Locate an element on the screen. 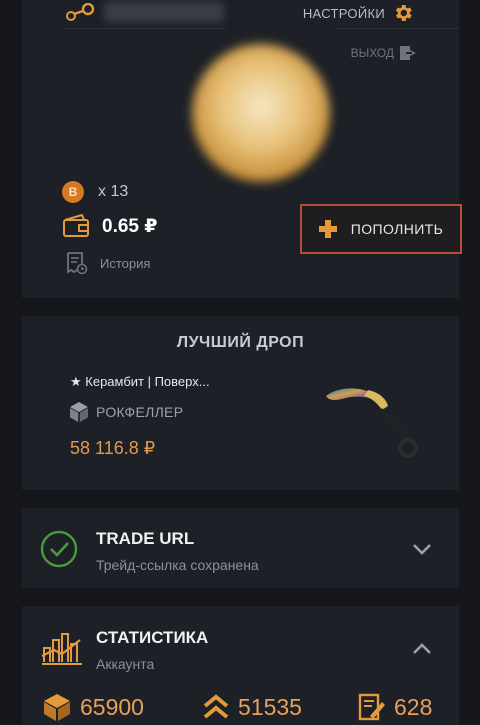 Image resolution: width=480 pixels, height=725 pixels. best-drop-title: ЛУЧШИЙ ДРОП is located at coordinates (240, 342).